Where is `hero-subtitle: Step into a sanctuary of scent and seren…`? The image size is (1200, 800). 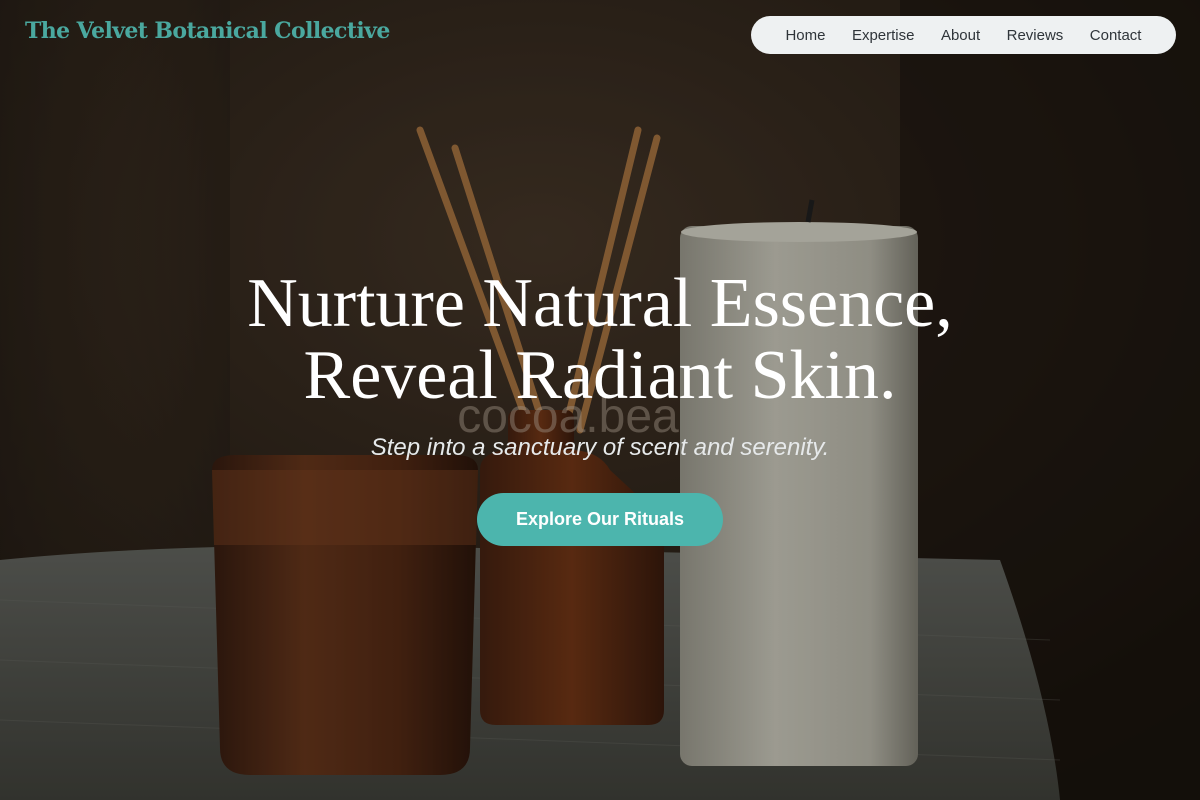 hero-subtitle: Step into a sanctuary of scent and seren… is located at coordinates (600, 447).